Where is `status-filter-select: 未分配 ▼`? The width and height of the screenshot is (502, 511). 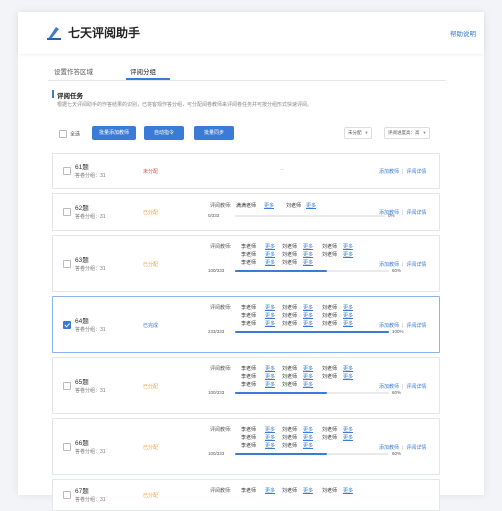
status-filter-select: 未分配 ▼ is located at coordinates (358, 133).